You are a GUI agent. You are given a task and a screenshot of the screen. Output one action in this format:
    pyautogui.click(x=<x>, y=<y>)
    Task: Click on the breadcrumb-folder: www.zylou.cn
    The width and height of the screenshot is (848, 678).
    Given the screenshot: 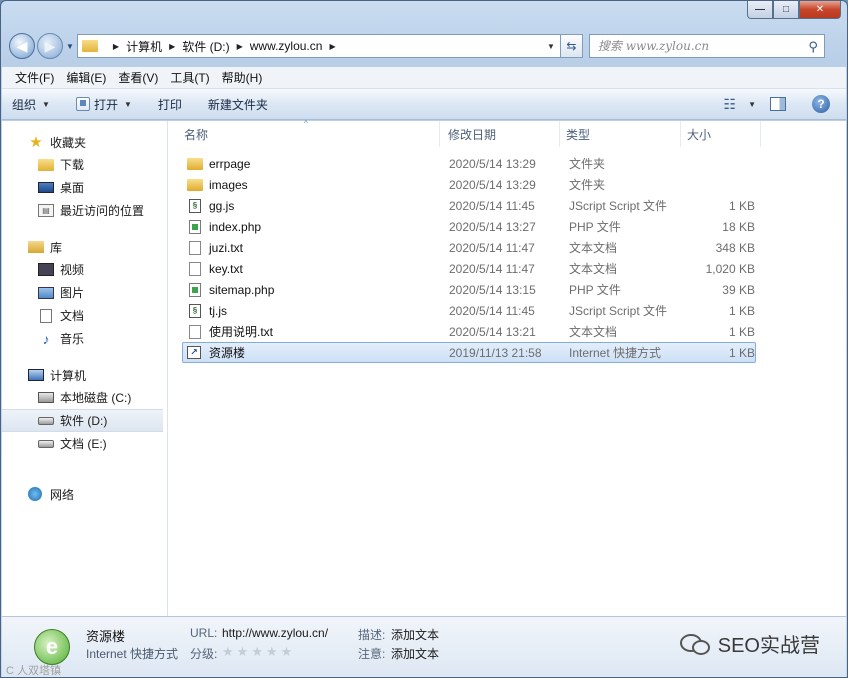 What is the action you would take?
    pyautogui.click(x=286, y=46)
    